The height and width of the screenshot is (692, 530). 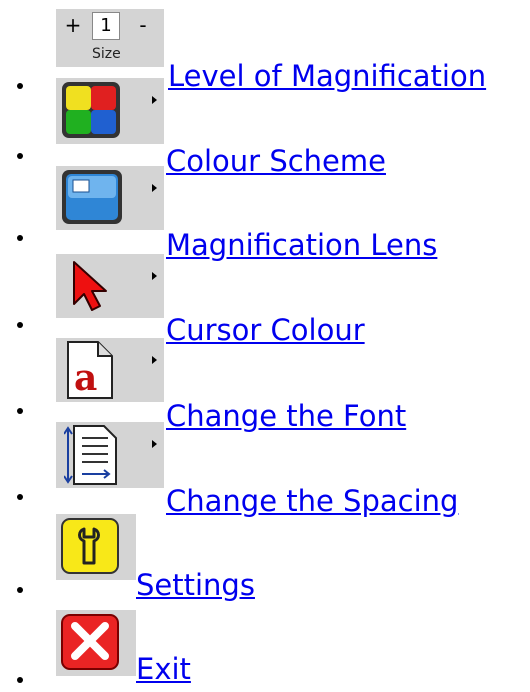 I want to click on magnification-lens-dropdown-arrow, so click(x=154, y=188).